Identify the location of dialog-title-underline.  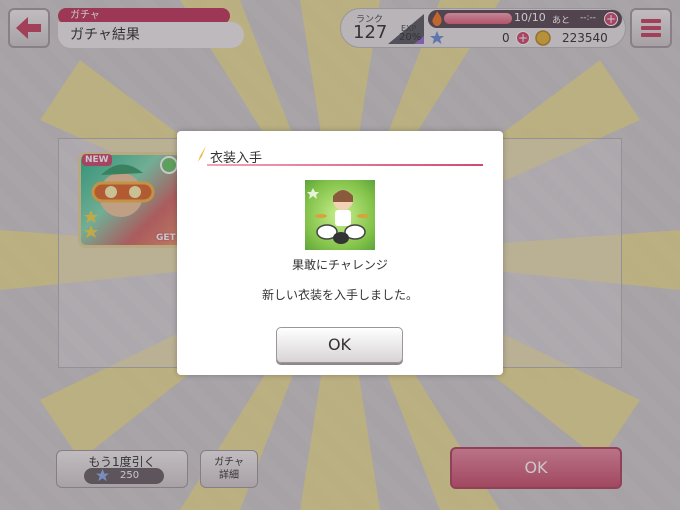
(345, 165).